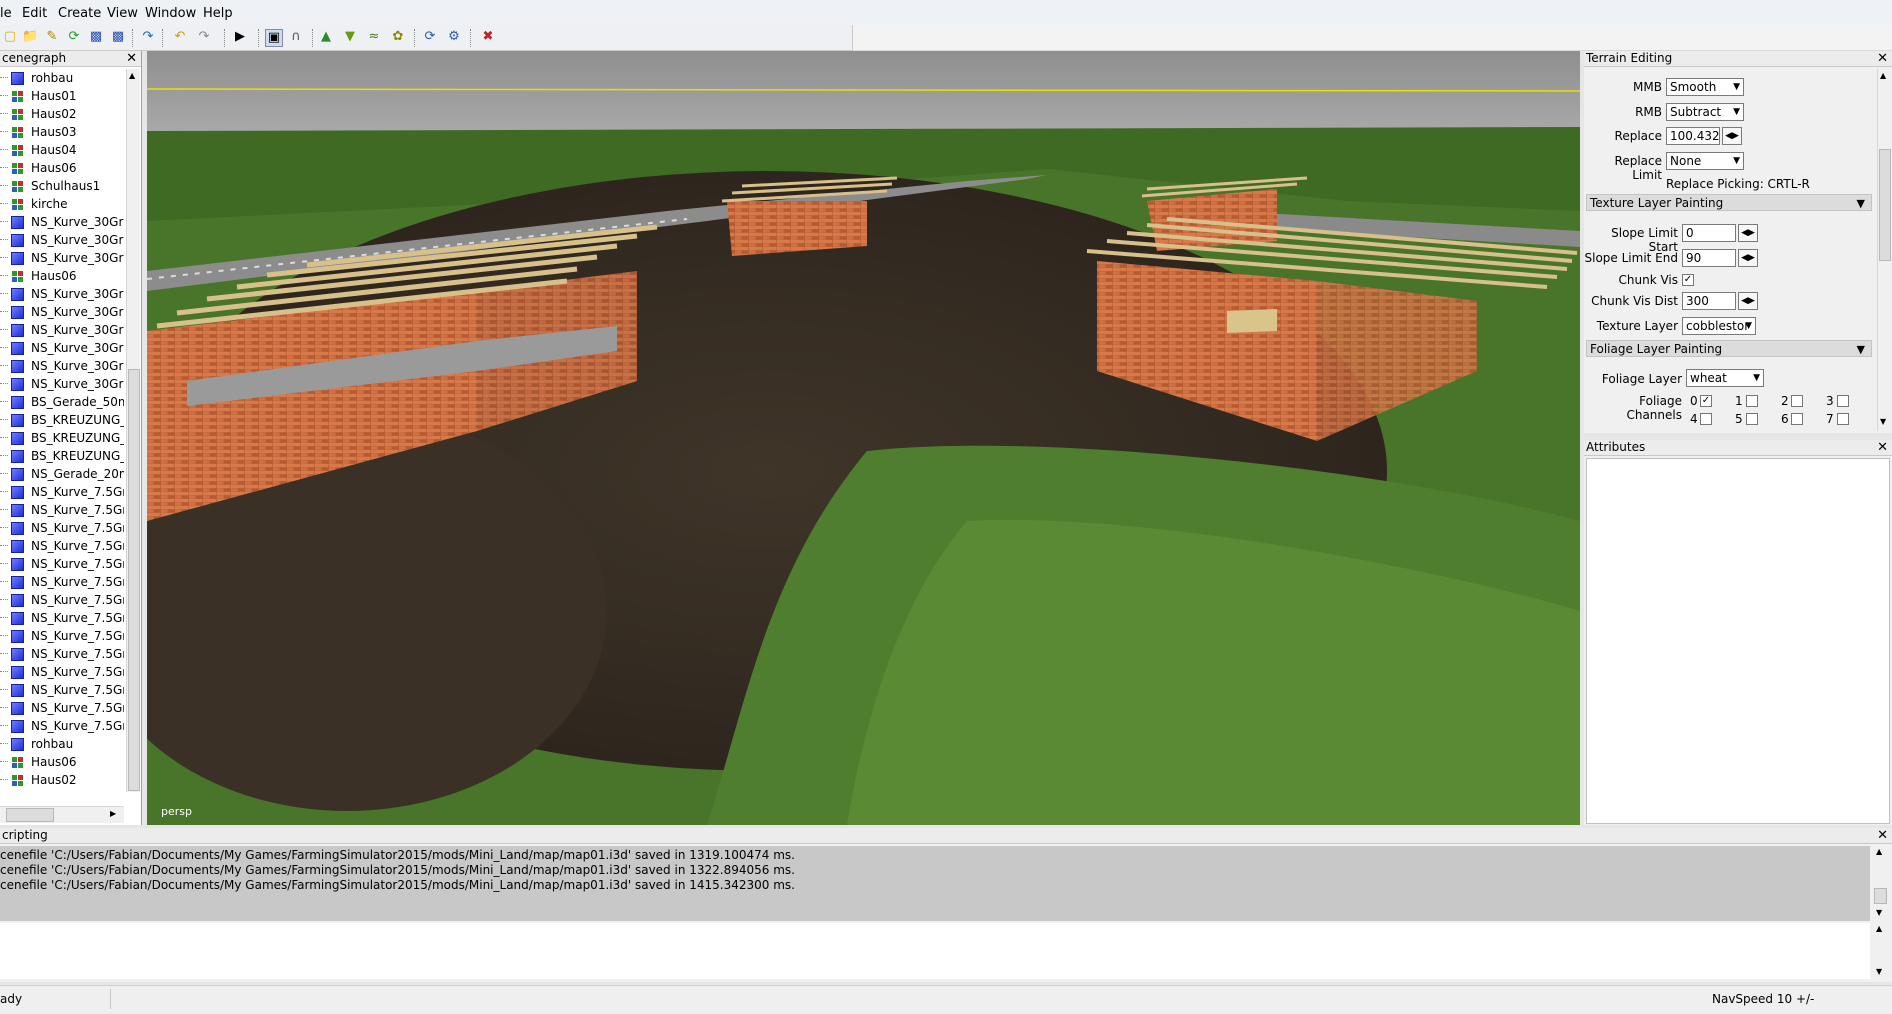 Image resolution: width=1892 pixels, height=1014 pixels. I want to click on menu-help: Help, so click(218, 13).